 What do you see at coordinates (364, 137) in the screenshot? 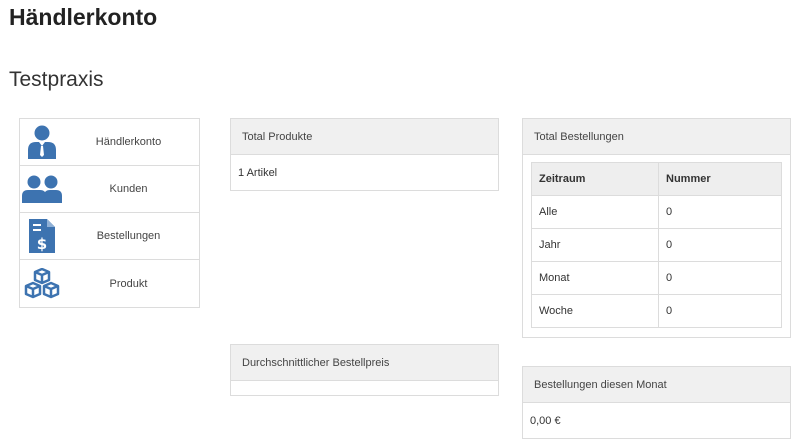
I see `panel-heading: Total Produkte` at bounding box center [364, 137].